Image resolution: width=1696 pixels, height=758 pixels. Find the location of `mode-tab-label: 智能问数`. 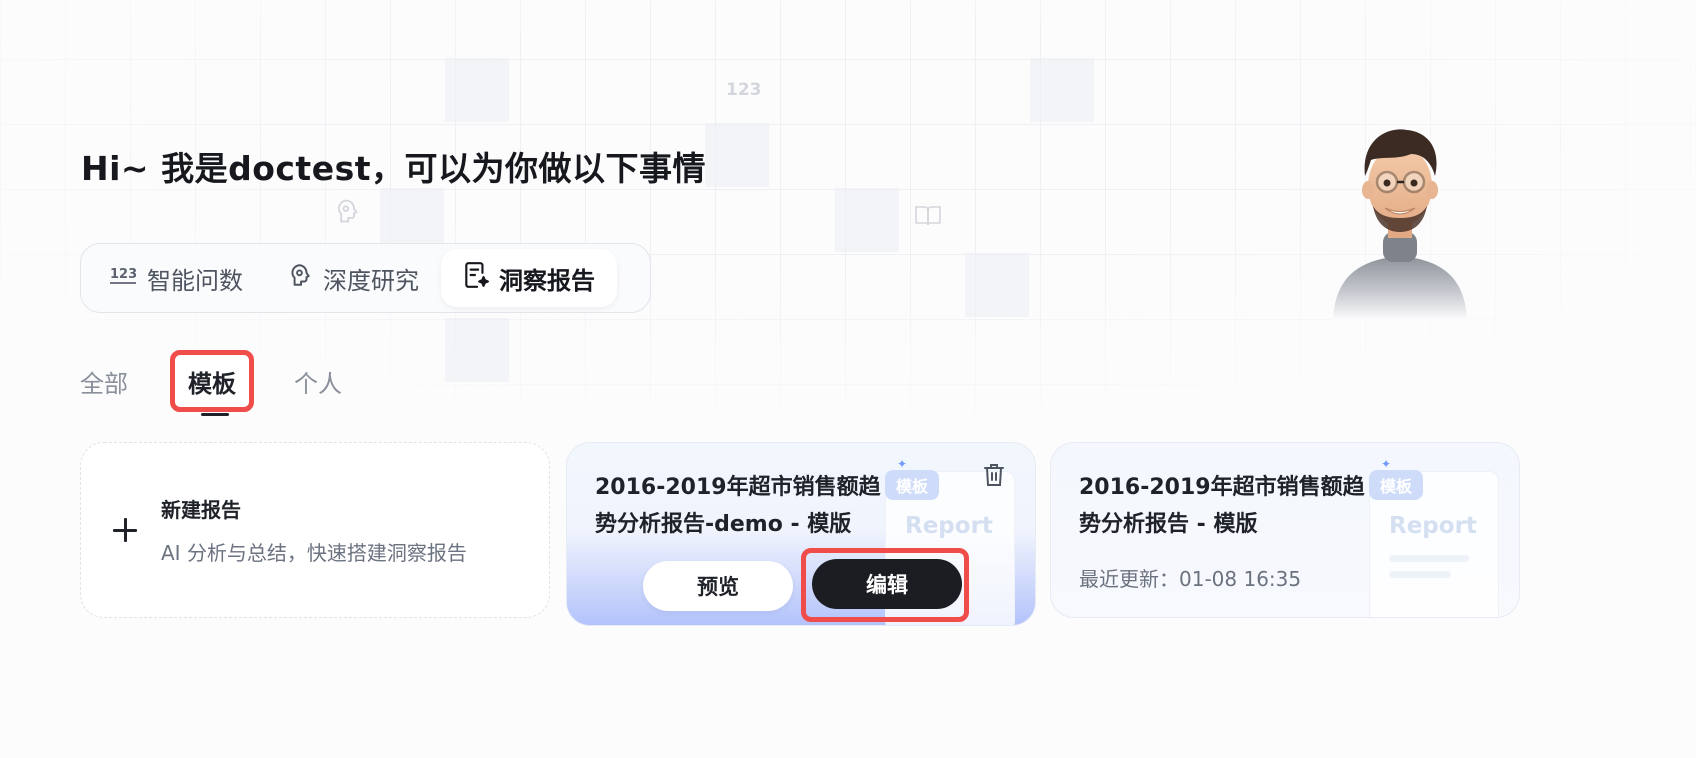

mode-tab-label: 智能问数 is located at coordinates (195, 280).